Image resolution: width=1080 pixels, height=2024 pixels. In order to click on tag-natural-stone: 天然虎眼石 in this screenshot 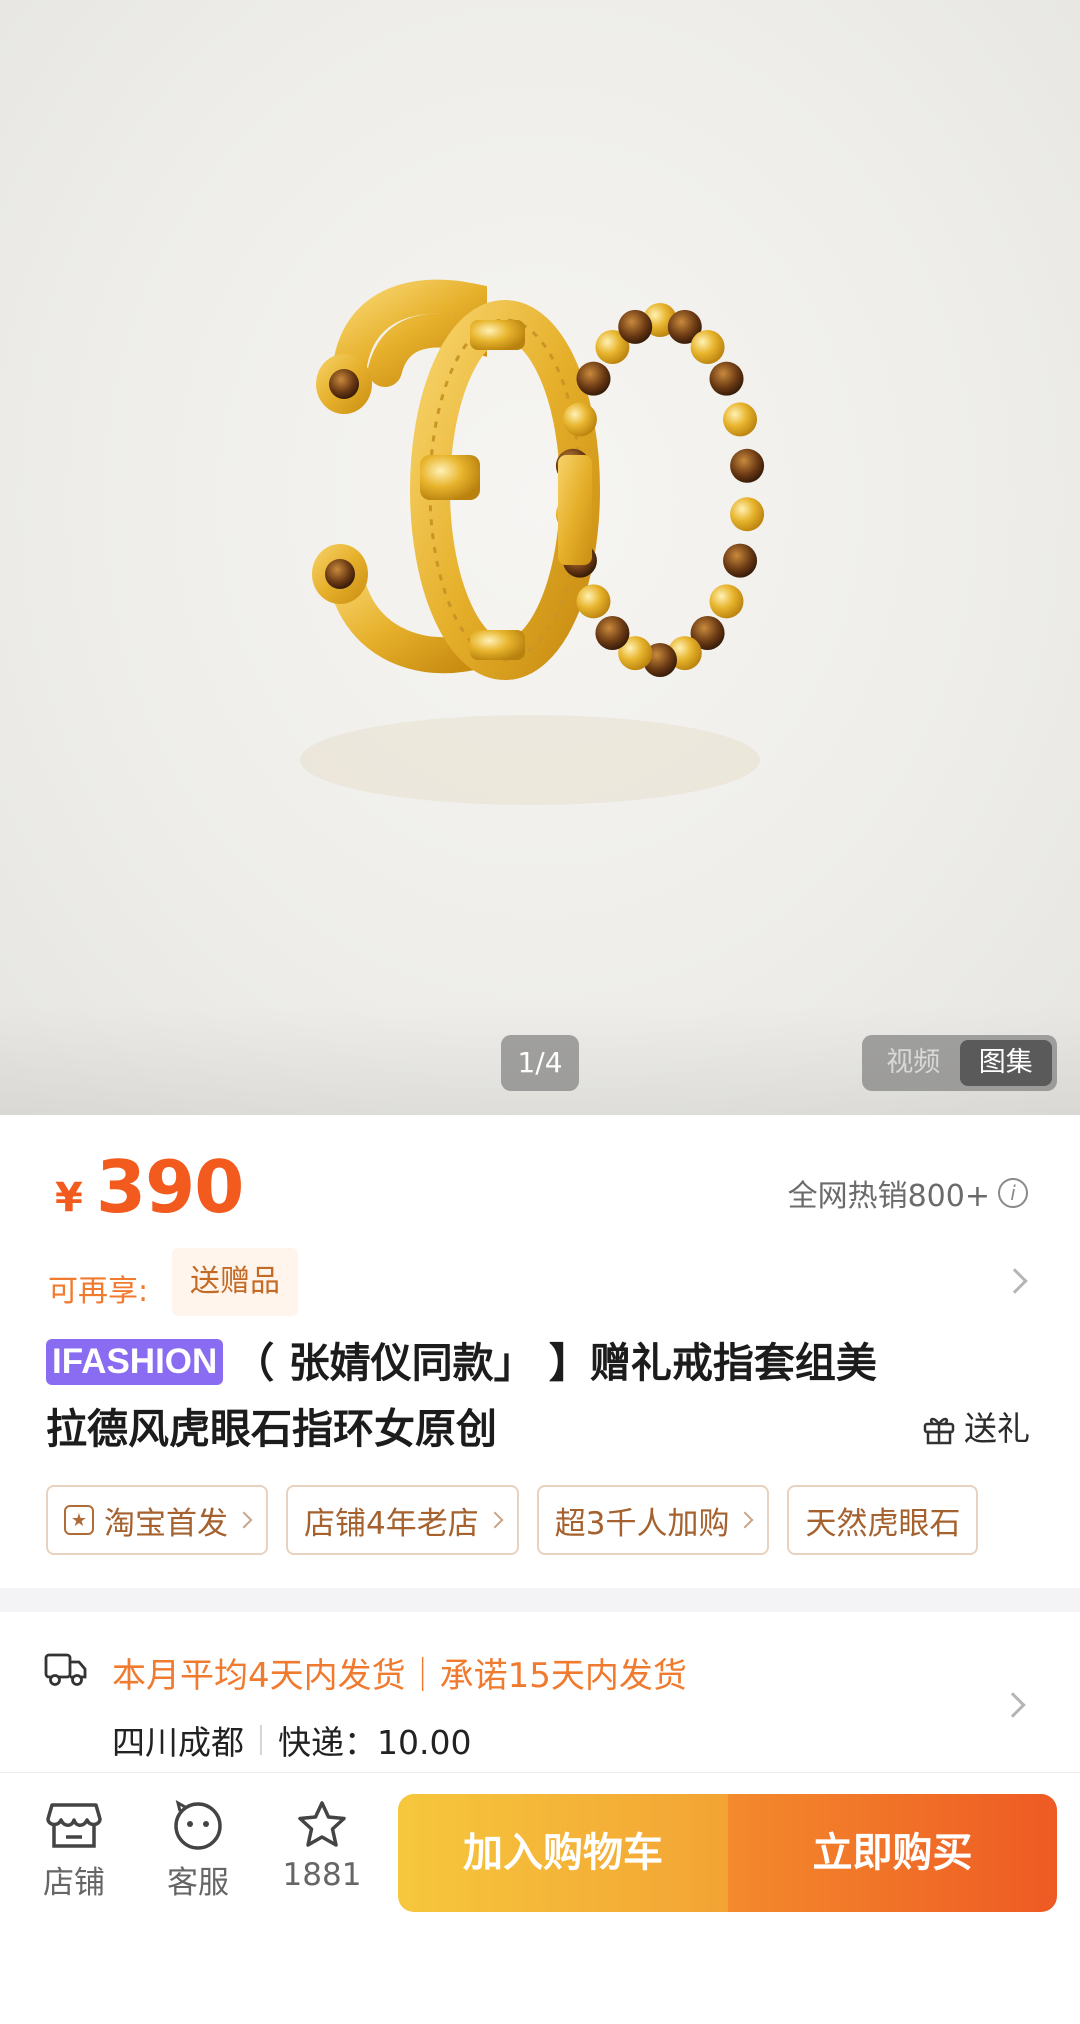, I will do `click(883, 1520)`.